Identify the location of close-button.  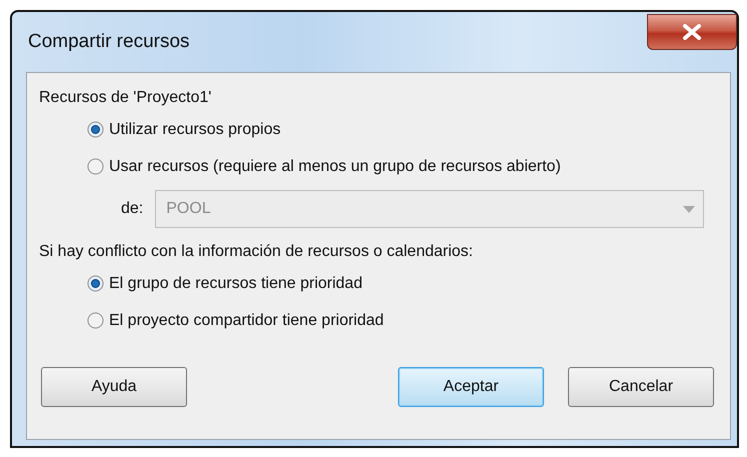
(692, 32).